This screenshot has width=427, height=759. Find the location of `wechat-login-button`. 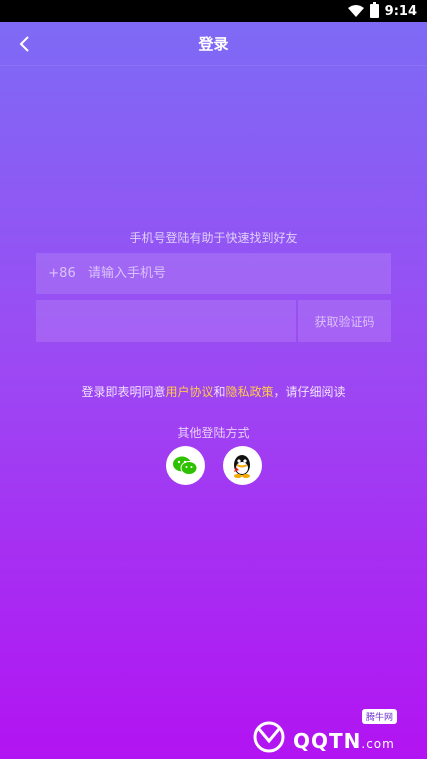

wechat-login-button is located at coordinates (185, 465).